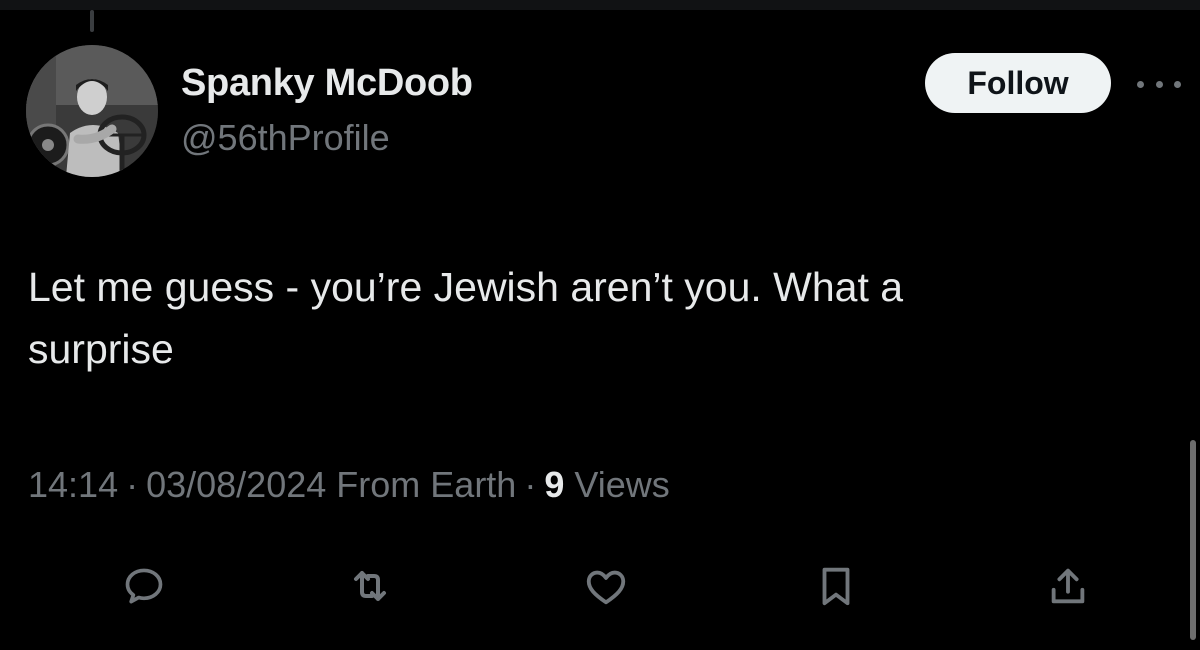 The height and width of the screenshot is (650, 1200). What do you see at coordinates (327, 83) in the screenshot?
I see `display-name: Spanky McDoob` at bounding box center [327, 83].